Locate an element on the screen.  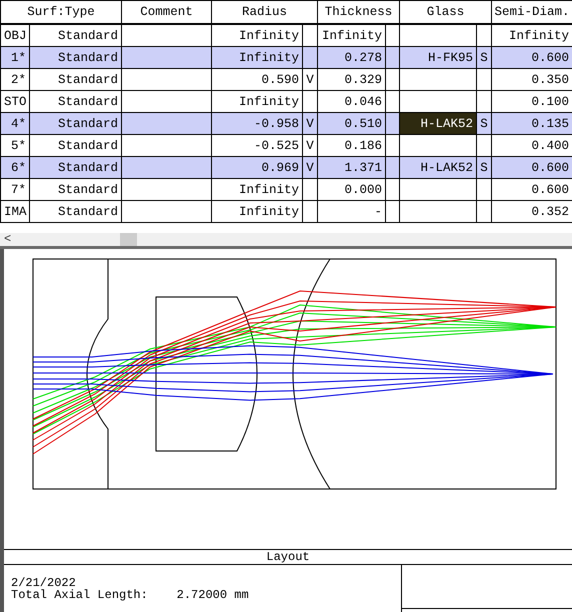
scroll-left-arrow: < is located at coordinates (6, 239).